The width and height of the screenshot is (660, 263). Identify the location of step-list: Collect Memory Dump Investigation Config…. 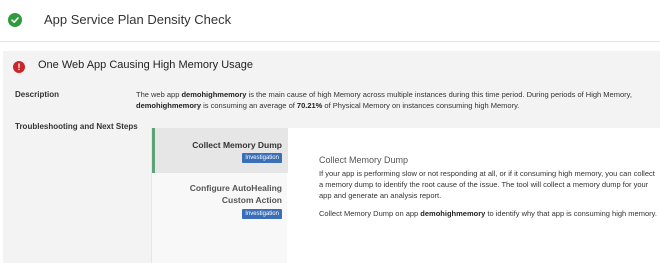
(219, 195).